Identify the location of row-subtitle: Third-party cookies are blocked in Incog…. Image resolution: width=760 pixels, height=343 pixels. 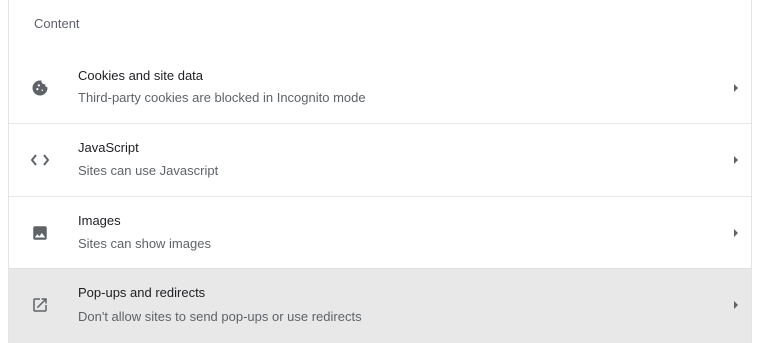
(222, 97).